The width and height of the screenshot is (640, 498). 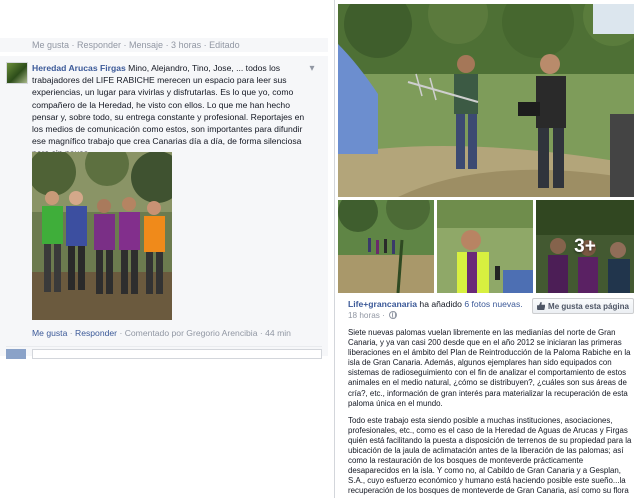 What do you see at coordinates (16, 354) in the screenshot?
I see `avatar` at bounding box center [16, 354].